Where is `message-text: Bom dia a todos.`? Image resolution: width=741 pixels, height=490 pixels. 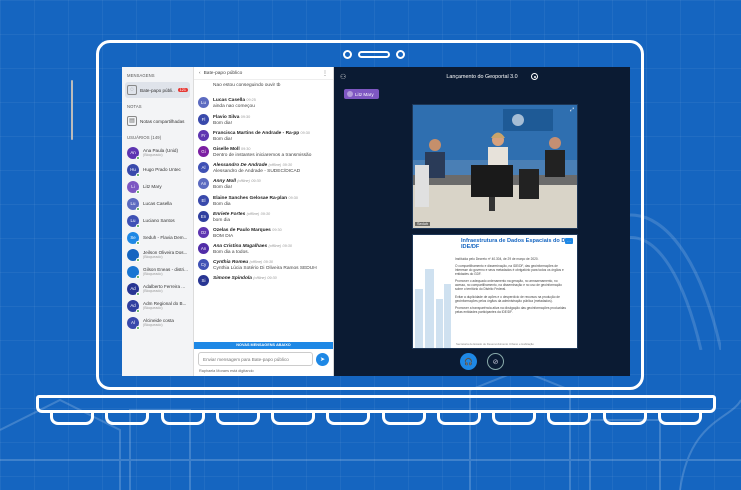 message-text: Bom dia a todos. is located at coordinates (231, 253).